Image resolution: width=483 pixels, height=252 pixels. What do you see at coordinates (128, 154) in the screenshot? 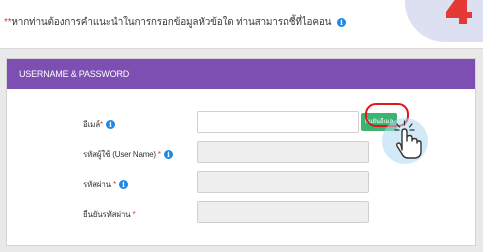
I see `username-label: รหัสผู้ใช้ (User Name) * i` at bounding box center [128, 154].